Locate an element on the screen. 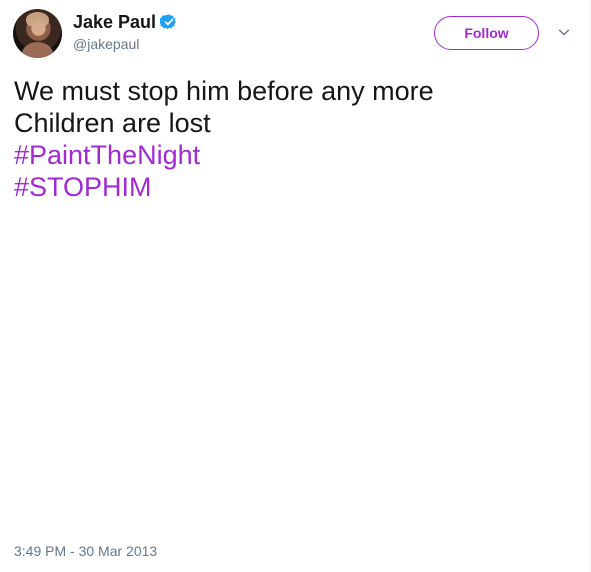 The image size is (591, 572). tweet-text-line: We must stop him before any more is located at coordinates (224, 91).